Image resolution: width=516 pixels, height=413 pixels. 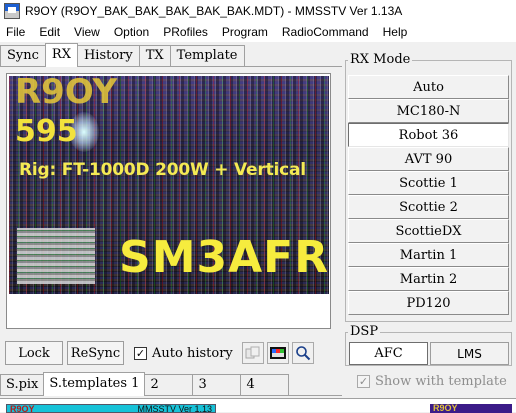 What do you see at coordinates (388, 353) in the screenshot?
I see `afc-button: AFC` at bounding box center [388, 353].